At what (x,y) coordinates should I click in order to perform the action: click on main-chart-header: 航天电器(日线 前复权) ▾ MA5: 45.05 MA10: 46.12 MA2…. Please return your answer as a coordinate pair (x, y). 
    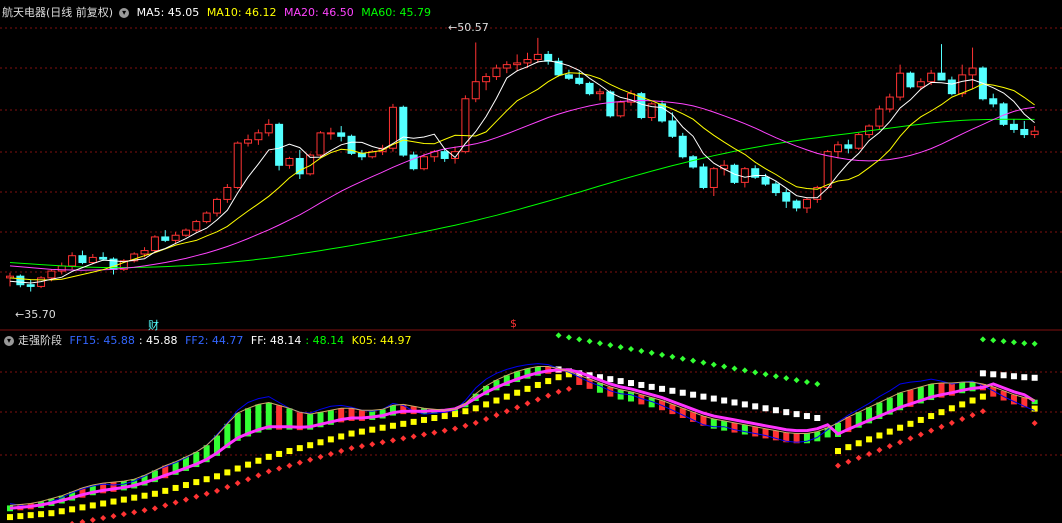
    Looking at the image, I should click on (218, 13).